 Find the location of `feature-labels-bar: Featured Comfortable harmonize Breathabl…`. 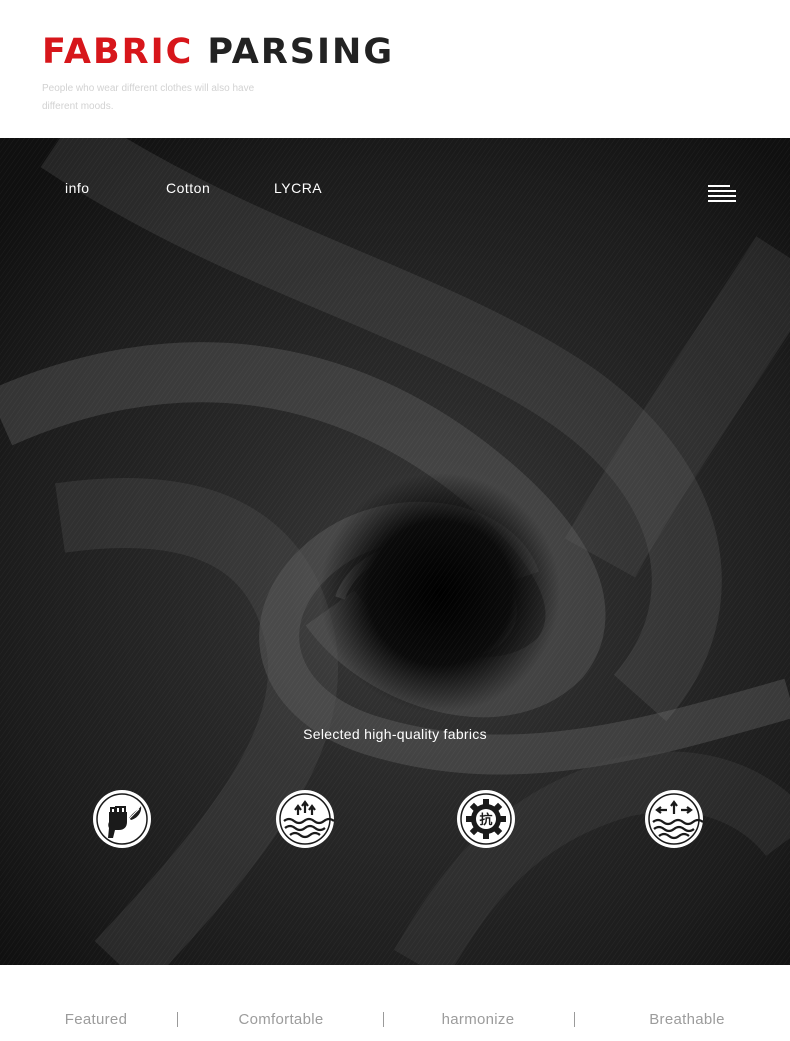

feature-labels-bar: Featured Comfortable harmonize Breathabl… is located at coordinates (395, 1003).